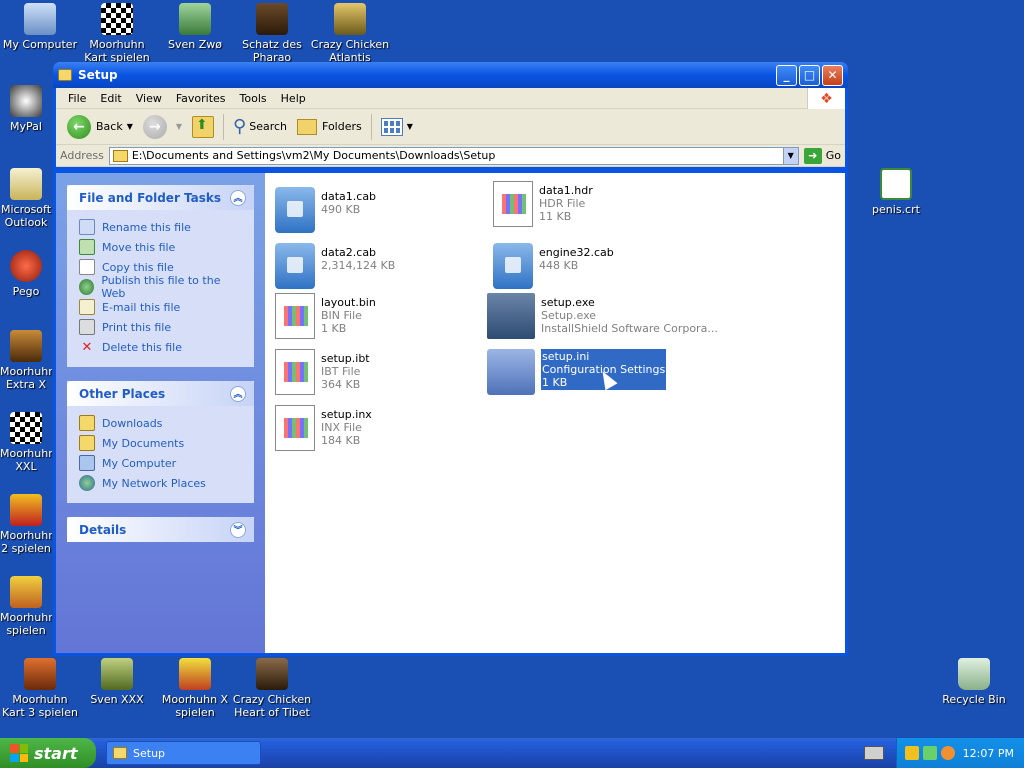 Image resolution: width=1024 pixels, height=768 pixels. What do you see at coordinates (930, 753) in the screenshot?
I see `network-icon` at bounding box center [930, 753].